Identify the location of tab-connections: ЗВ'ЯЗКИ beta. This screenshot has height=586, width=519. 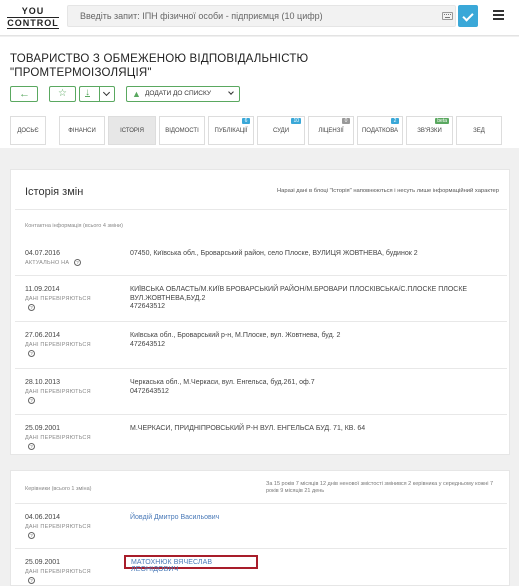
(429, 130).